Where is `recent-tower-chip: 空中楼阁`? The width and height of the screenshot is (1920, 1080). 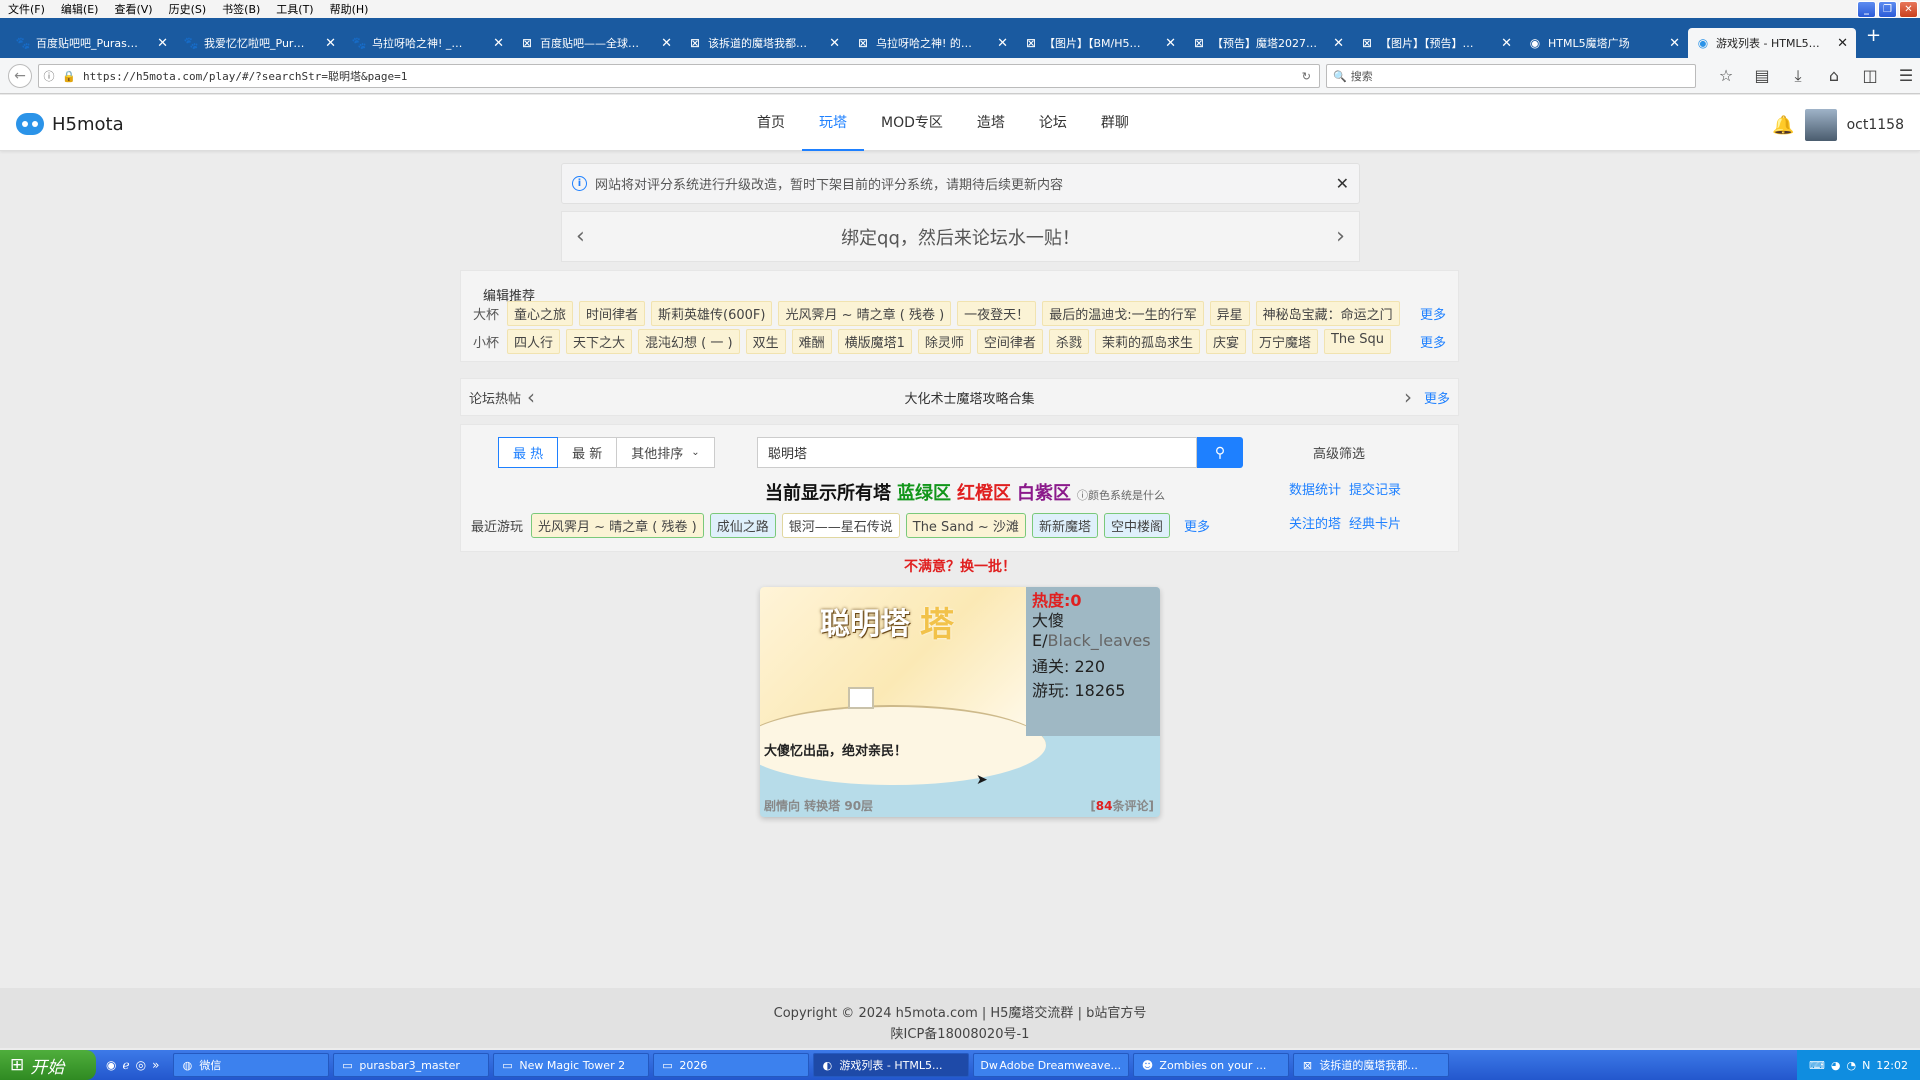 recent-tower-chip: 空中楼阁 is located at coordinates (1136, 525).